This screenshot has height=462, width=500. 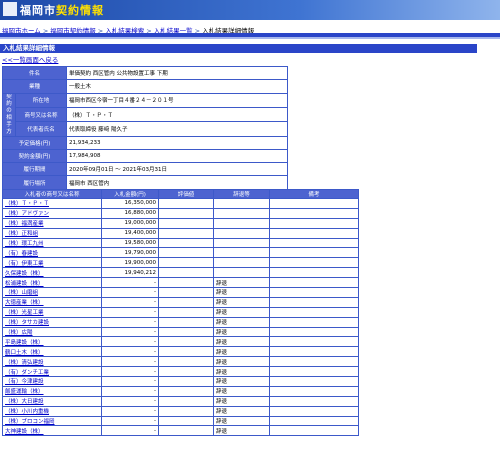 I want to click on details-row-company: 商号又は名称 （株）Ｔ・Ｐ・Ｔ, so click(x=145, y=114).